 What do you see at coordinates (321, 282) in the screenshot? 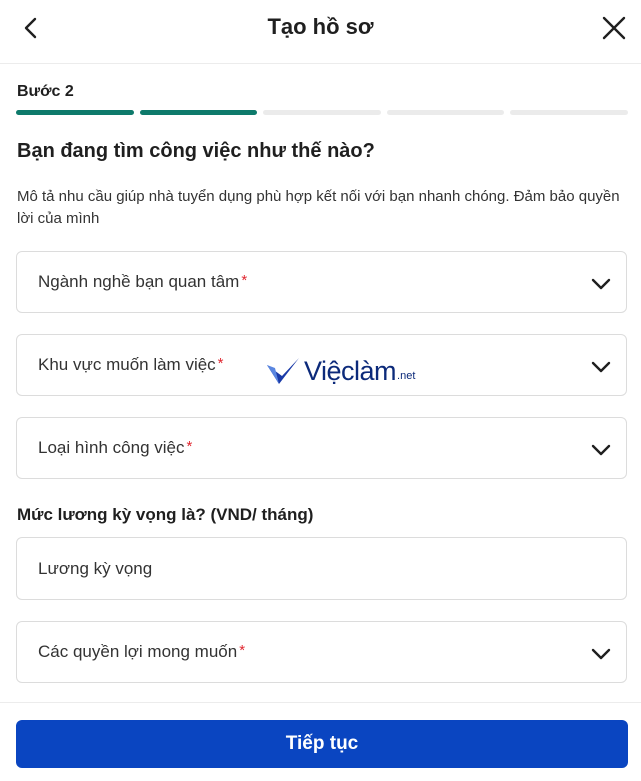
I see `industry-select: Ngành nghề bạn quan tâm *` at bounding box center [321, 282].